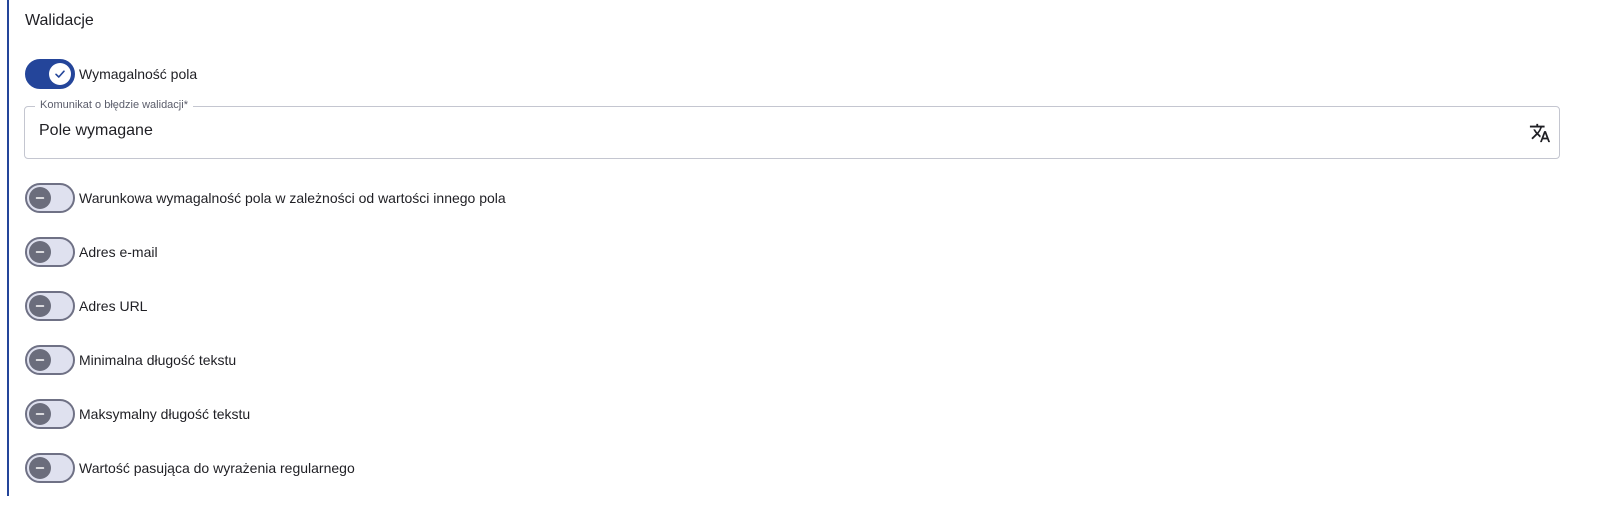 Image resolution: width=1600 pixels, height=507 pixels. I want to click on email-toggle-switch, so click(50, 252).